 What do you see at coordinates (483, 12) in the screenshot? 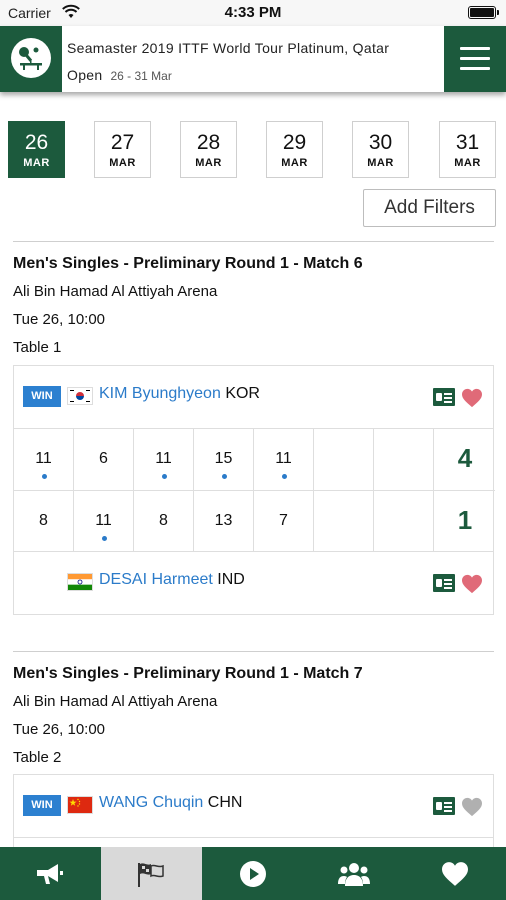
I see `battery-icon` at bounding box center [483, 12].